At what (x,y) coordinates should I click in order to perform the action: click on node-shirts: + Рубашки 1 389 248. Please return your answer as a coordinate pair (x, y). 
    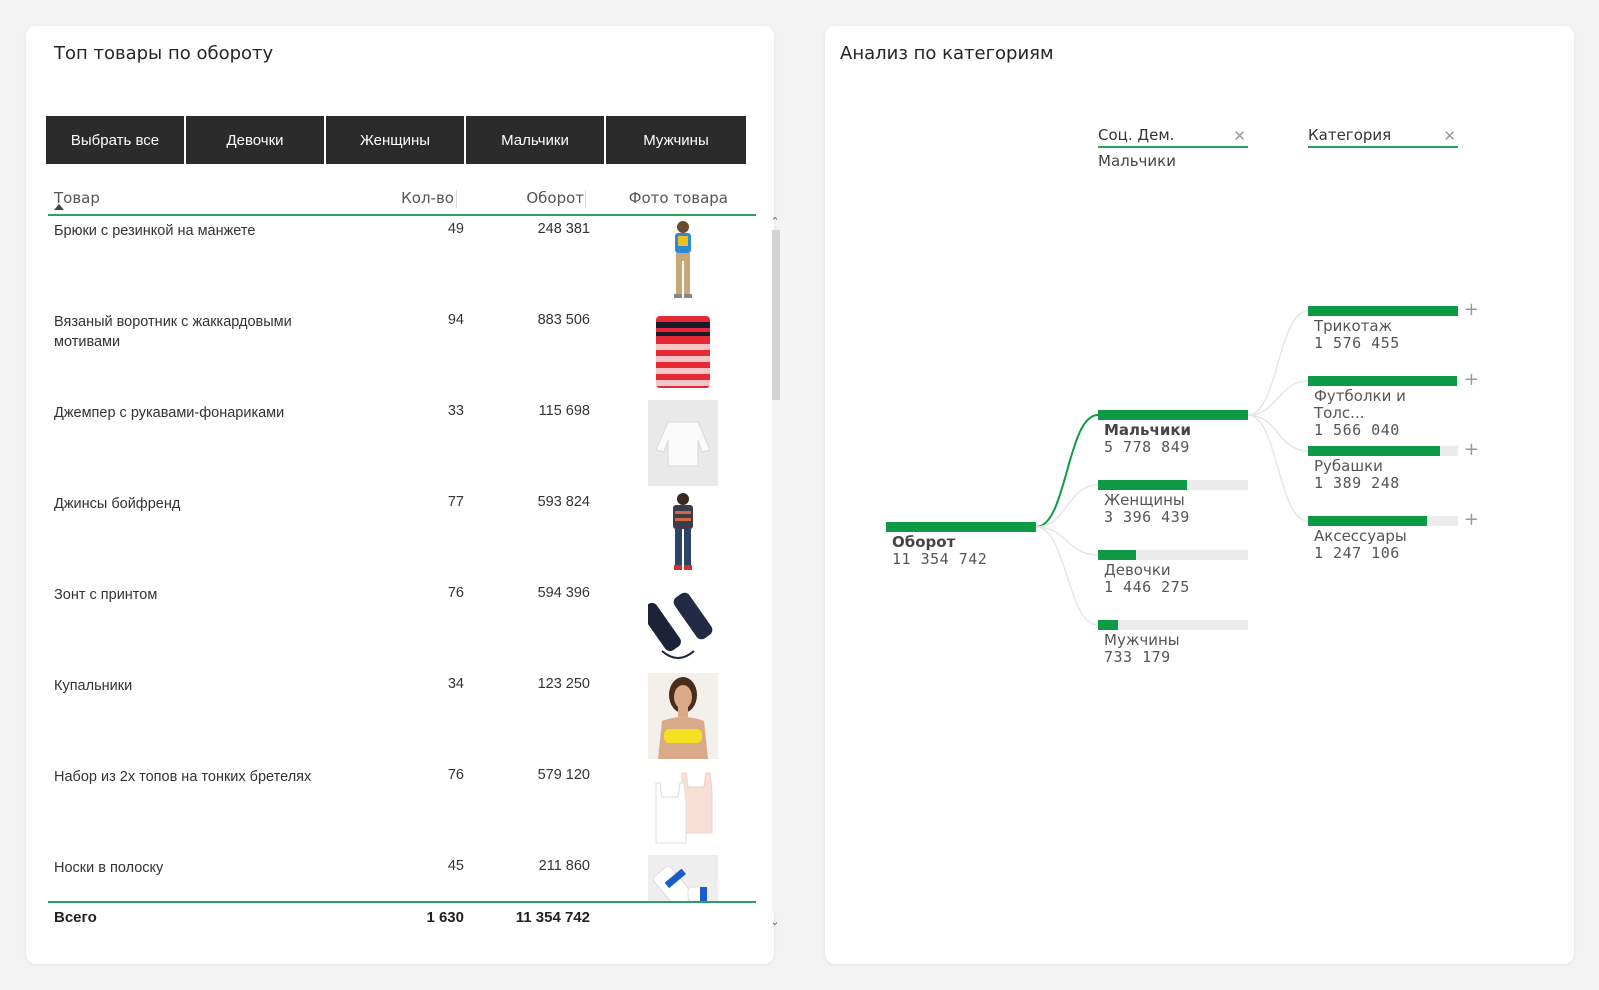
    Looking at the image, I should click on (1393, 465).